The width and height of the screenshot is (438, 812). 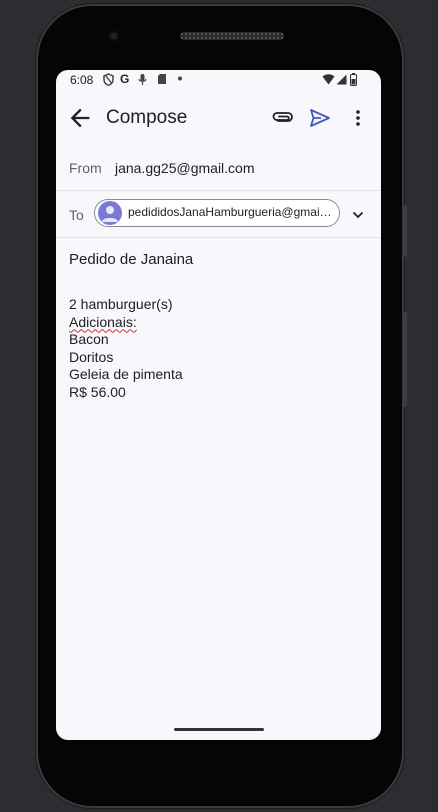 I want to click on to-label: To, so click(x=76, y=215).